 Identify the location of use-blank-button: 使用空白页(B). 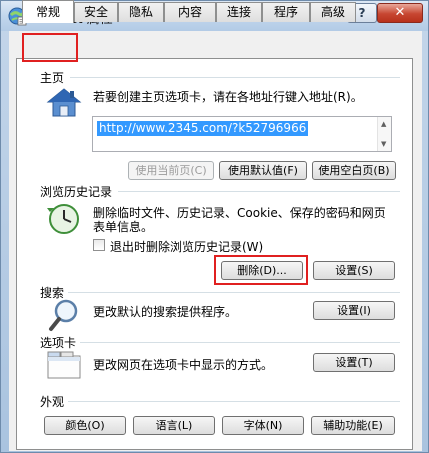
(354, 170).